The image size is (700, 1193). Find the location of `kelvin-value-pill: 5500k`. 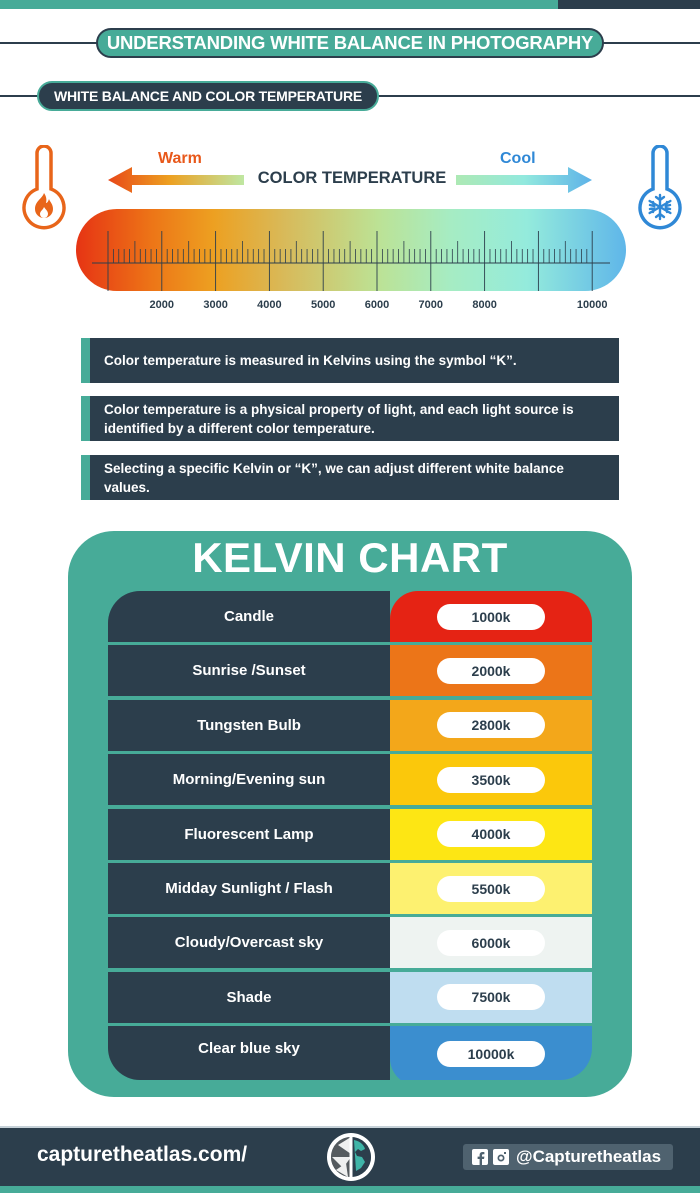

kelvin-value-pill: 5500k is located at coordinates (491, 888).